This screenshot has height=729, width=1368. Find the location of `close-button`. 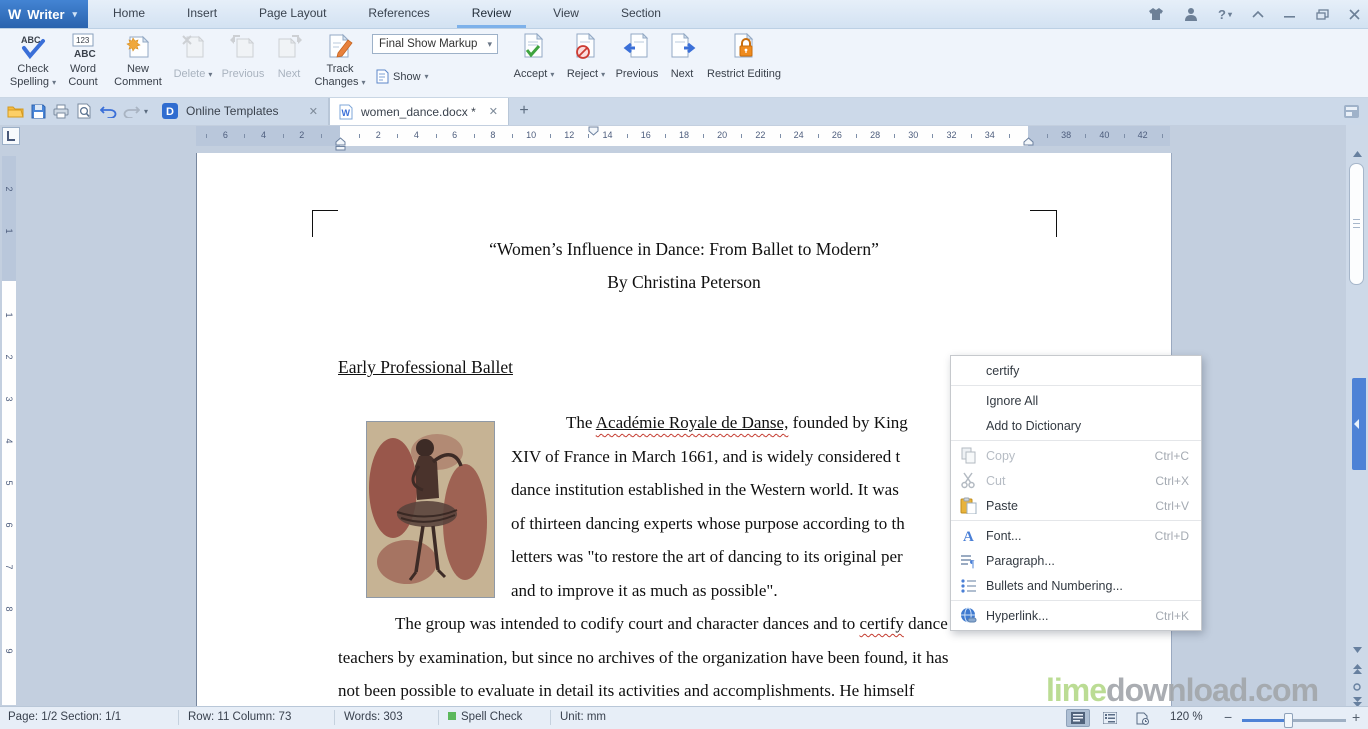

close-button is located at coordinates (1354, 14).